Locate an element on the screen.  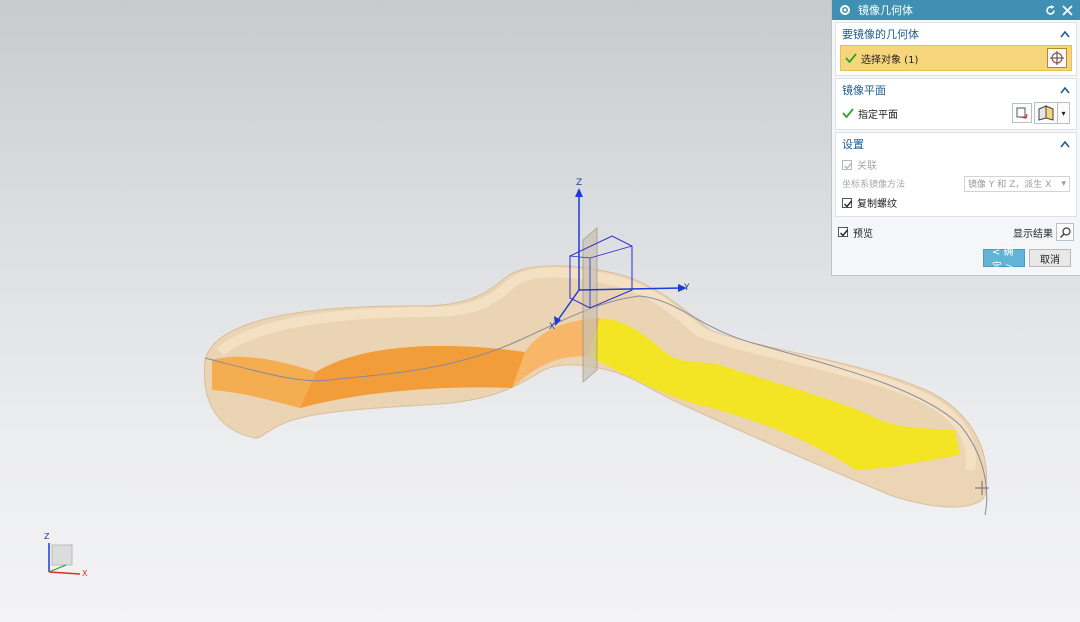
section-plane: 镜像平面 指定平面 ▾ is located at coordinates (956, 104).